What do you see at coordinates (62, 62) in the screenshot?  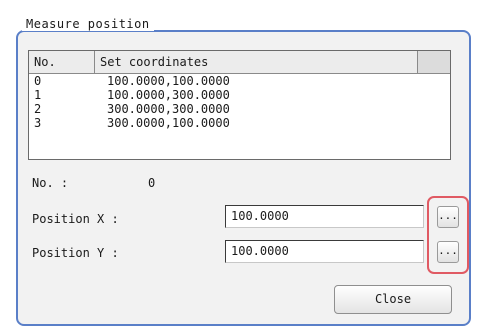 I see `column-header-no: No.` at bounding box center [62, 62].